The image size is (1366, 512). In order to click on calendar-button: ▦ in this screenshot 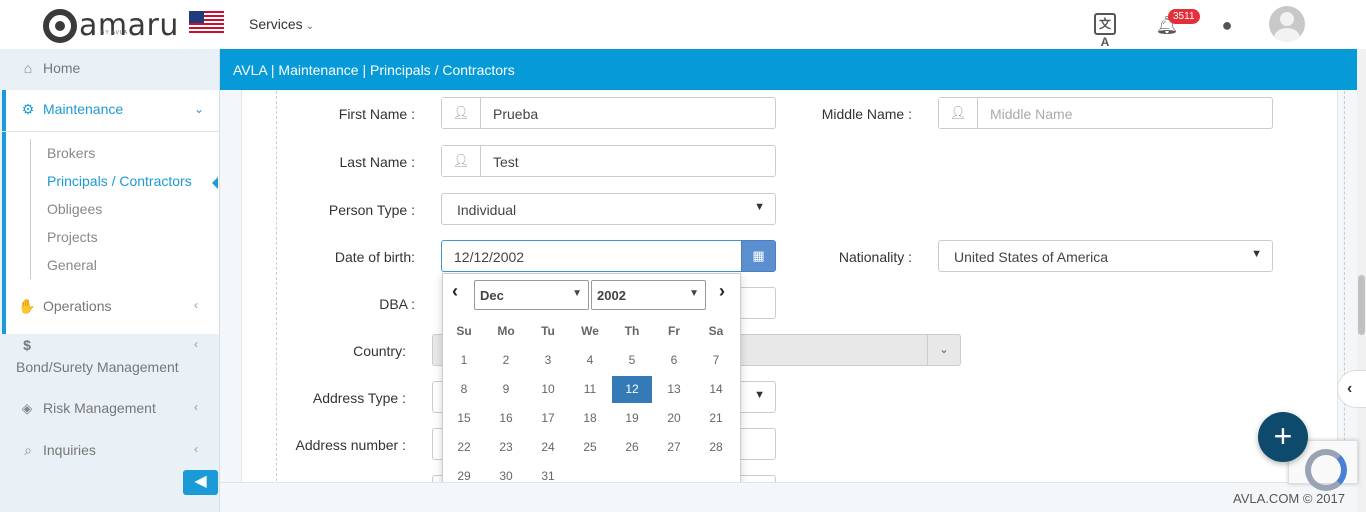, I will do `click(758, 256)`.